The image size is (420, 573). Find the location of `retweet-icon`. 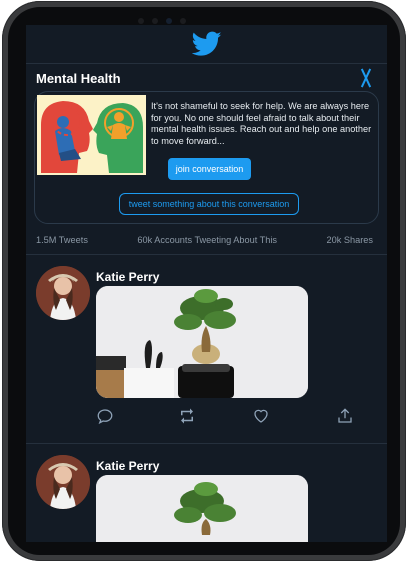

retweet-icon is located at coordinates (187, 416).